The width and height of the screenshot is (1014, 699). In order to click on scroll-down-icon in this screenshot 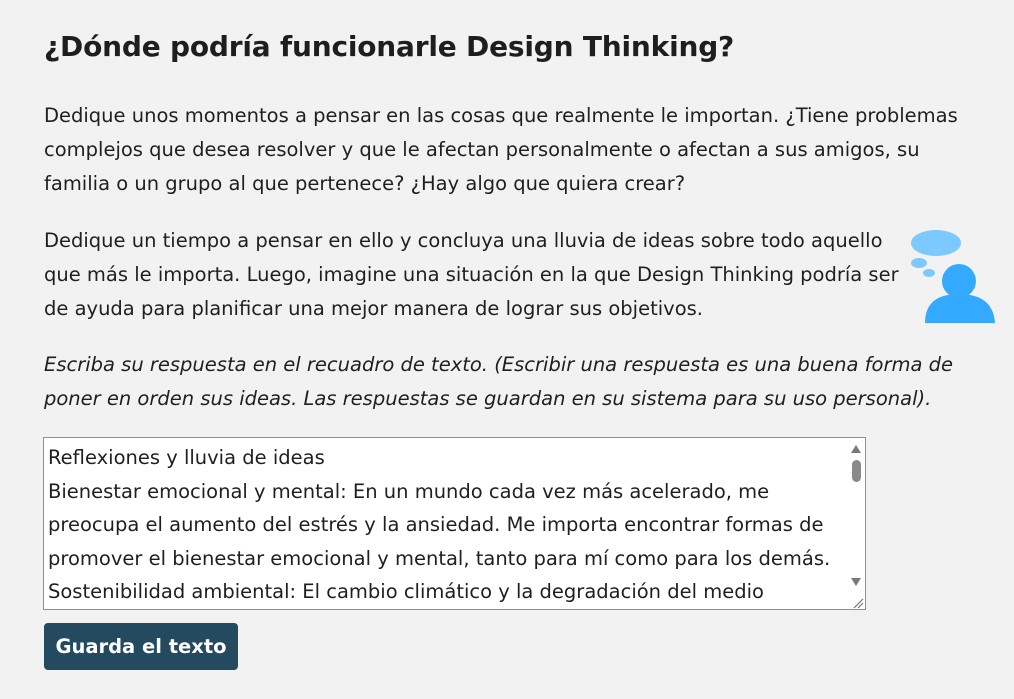, I will do `click(856, 582)`.